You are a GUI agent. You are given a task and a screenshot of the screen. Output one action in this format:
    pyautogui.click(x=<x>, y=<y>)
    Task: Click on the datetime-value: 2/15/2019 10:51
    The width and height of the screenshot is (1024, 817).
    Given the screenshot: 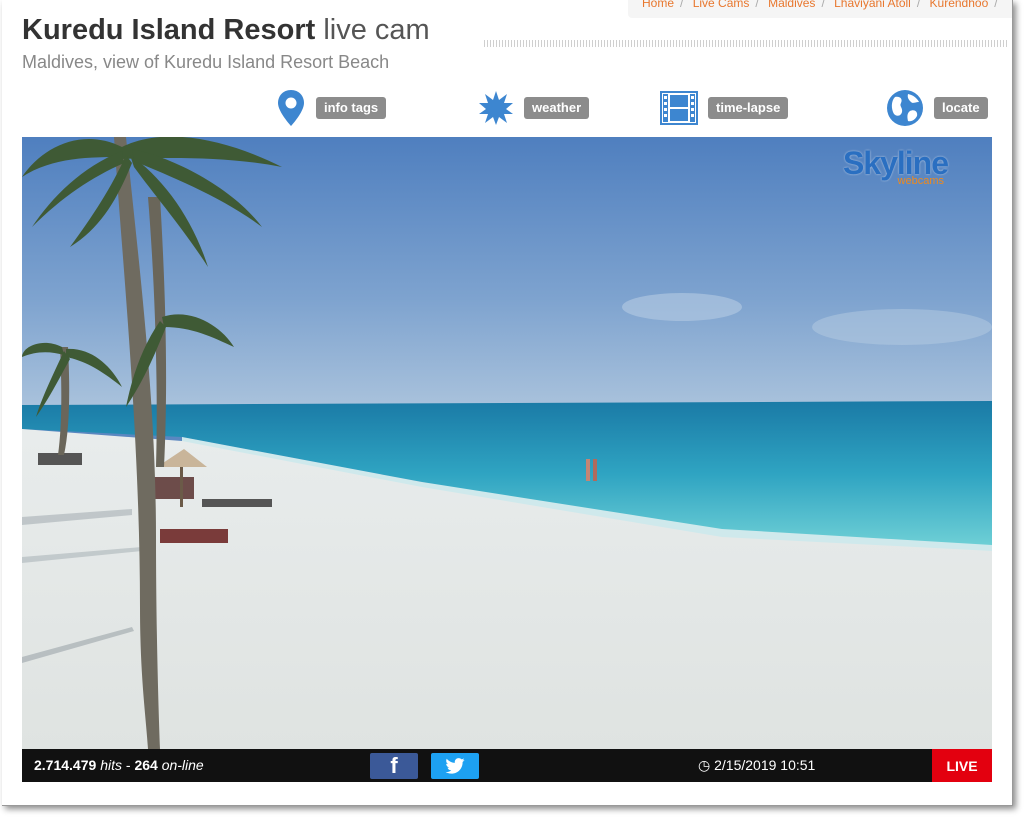 What is the action you would take?
    pyautogui.click(x=765, y=765)
    